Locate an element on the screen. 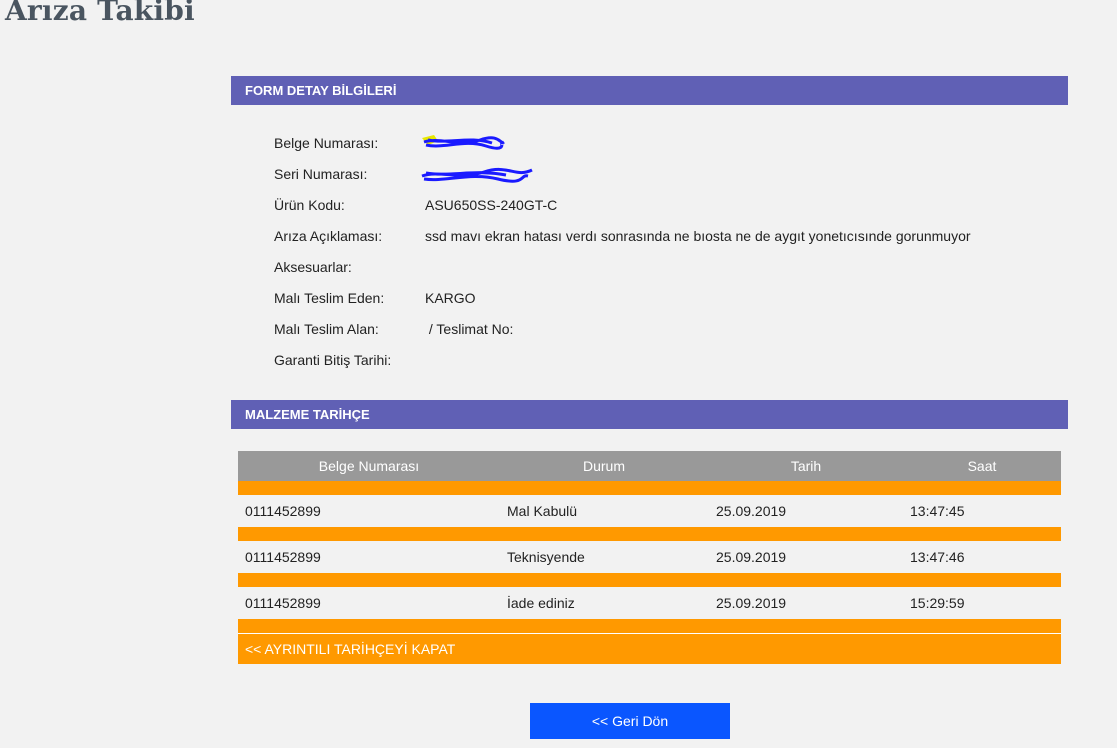 The width and height of the screenshot is (1117, 748). redacted-belge-numarasi is located at coordinates (463, 142).